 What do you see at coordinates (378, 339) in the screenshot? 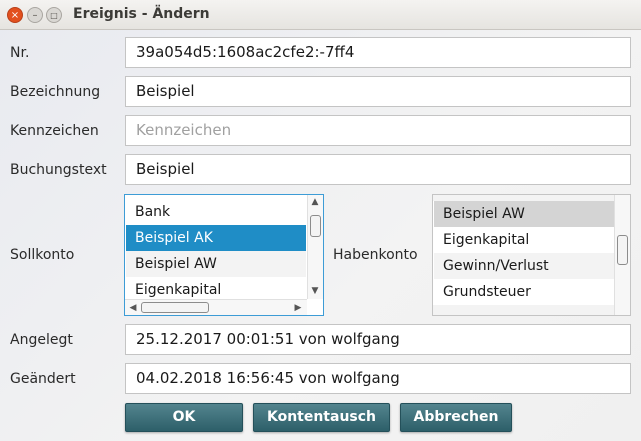
I see `angelegt-field: 25.12.2017 00:01:51 von wolfgang` at bounding box center [378, 339].